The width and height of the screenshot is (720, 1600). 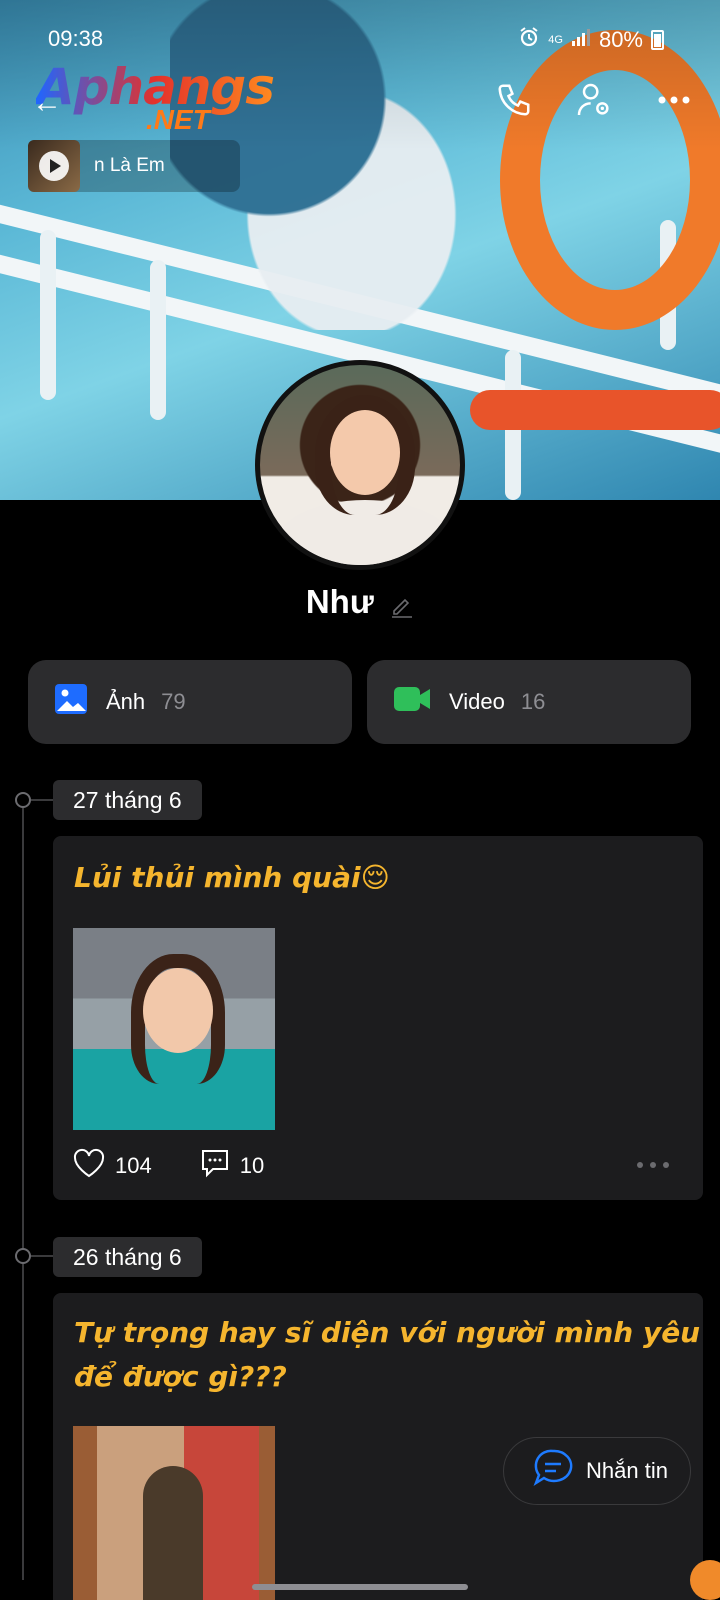 What do you see at coordinates (477, 701) in the screenshot?
I see `videos-label: Video` at bounding box center [477, 701].